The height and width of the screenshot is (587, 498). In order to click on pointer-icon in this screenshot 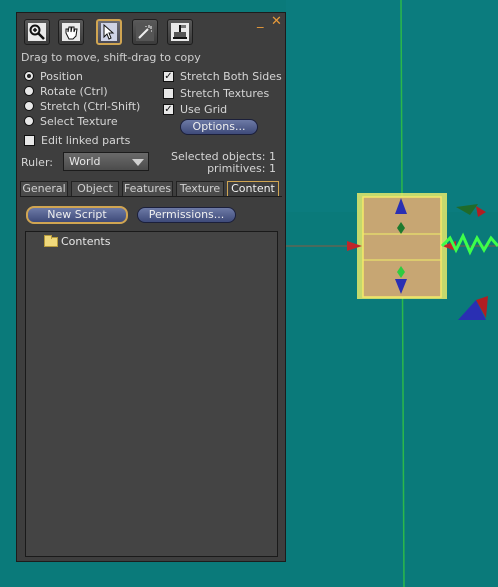, I will do `click(109, 32)`.